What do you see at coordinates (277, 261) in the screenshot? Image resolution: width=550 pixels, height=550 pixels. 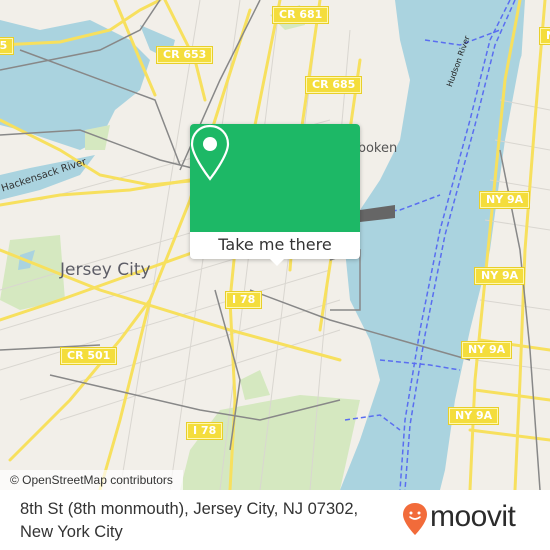 I see `popup-tail` at bounding box center [277, 261].